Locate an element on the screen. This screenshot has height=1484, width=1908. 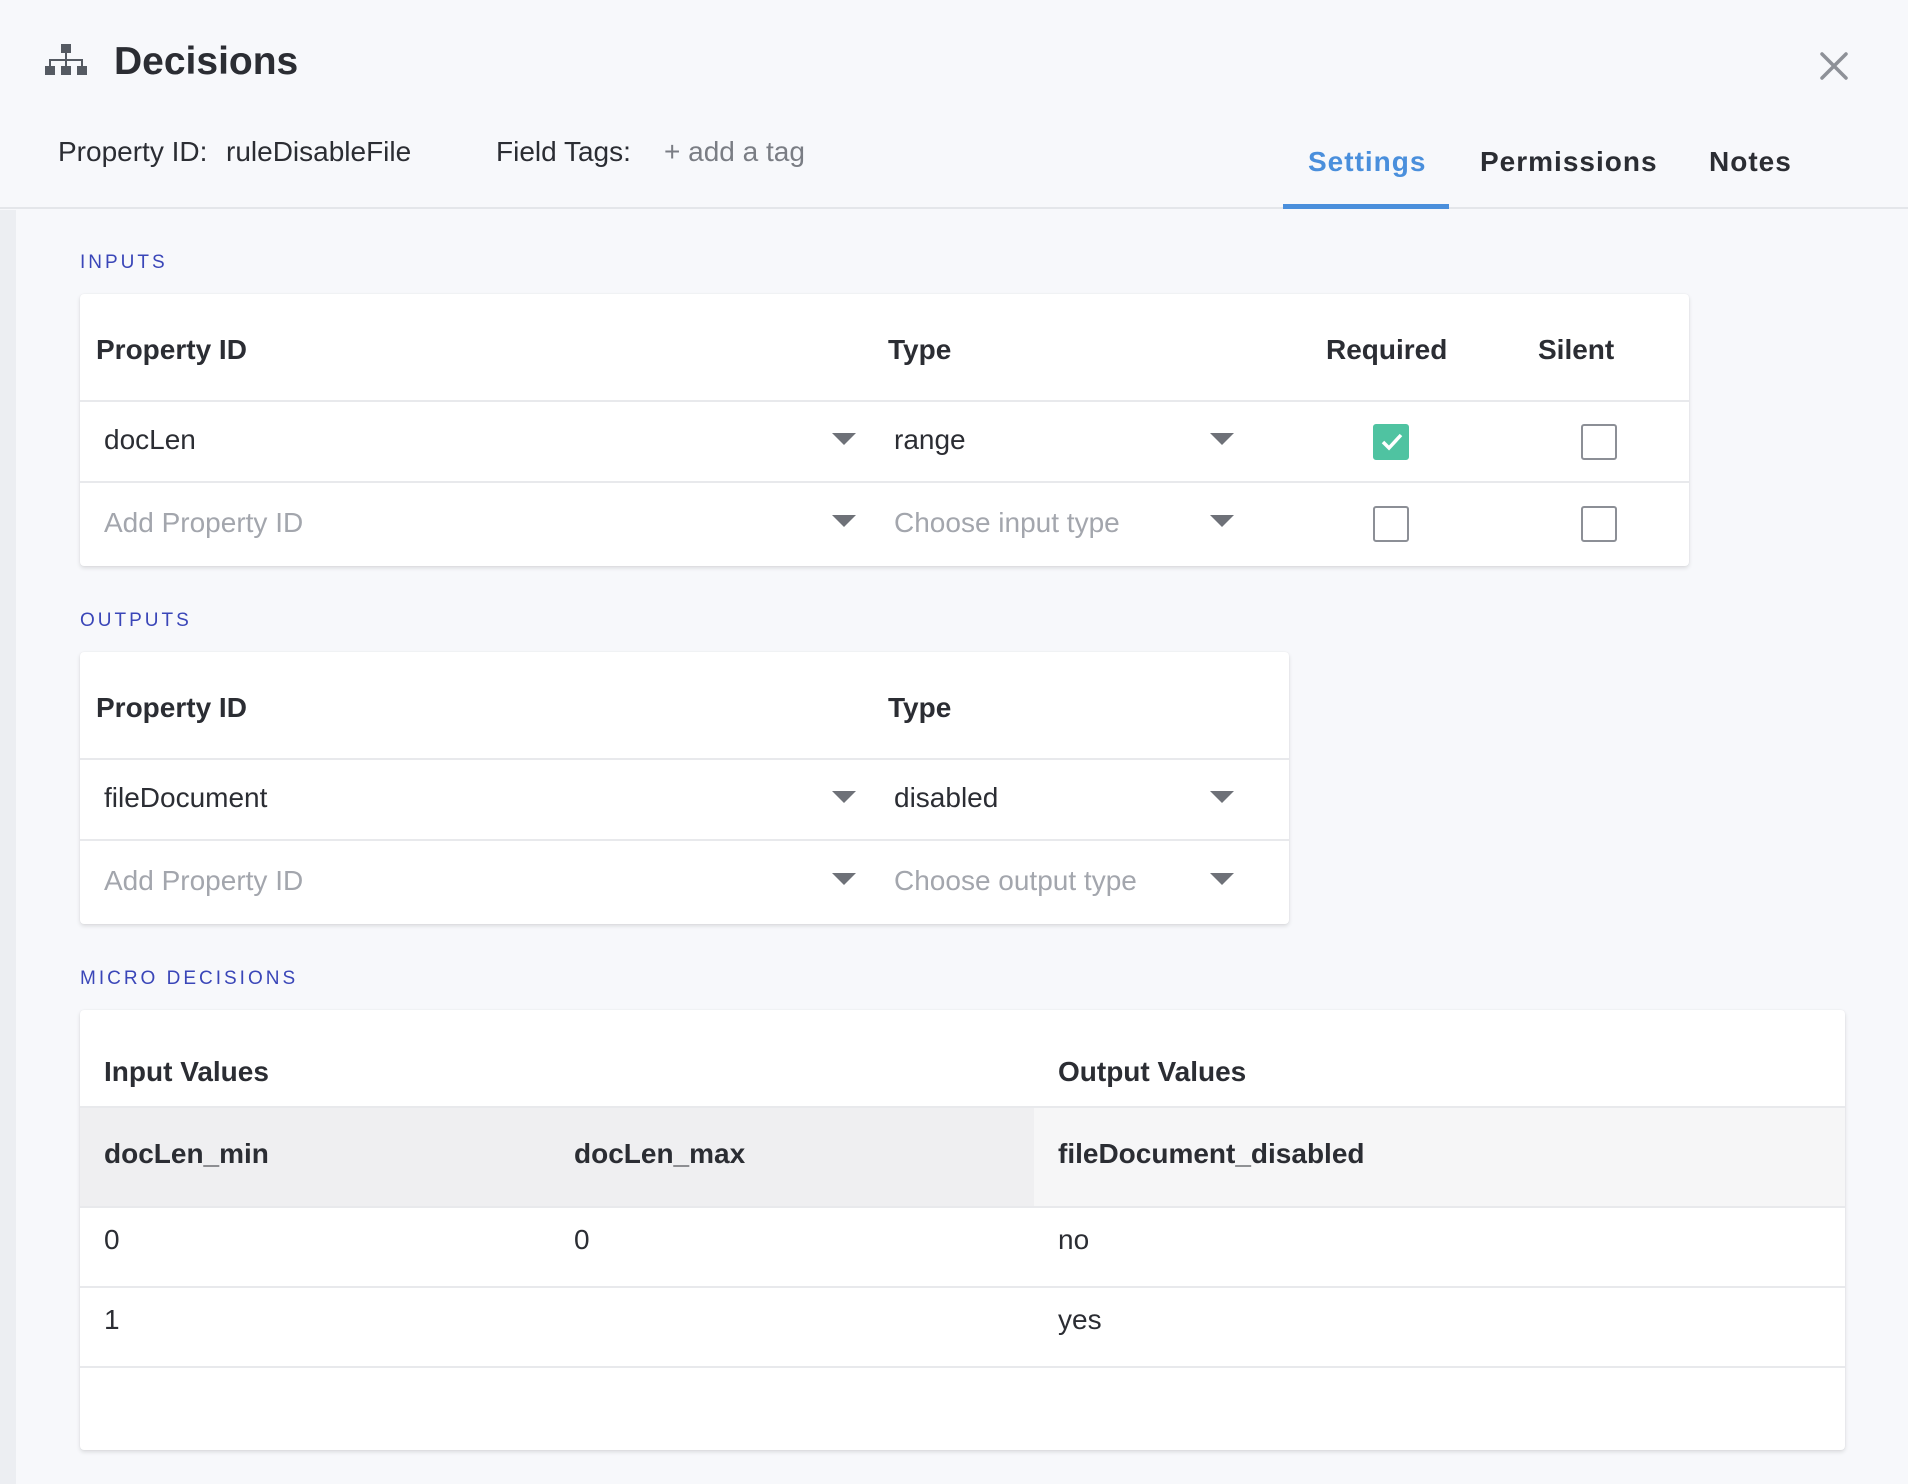
modal-title: Decisions is located at coordinates (206, 61).